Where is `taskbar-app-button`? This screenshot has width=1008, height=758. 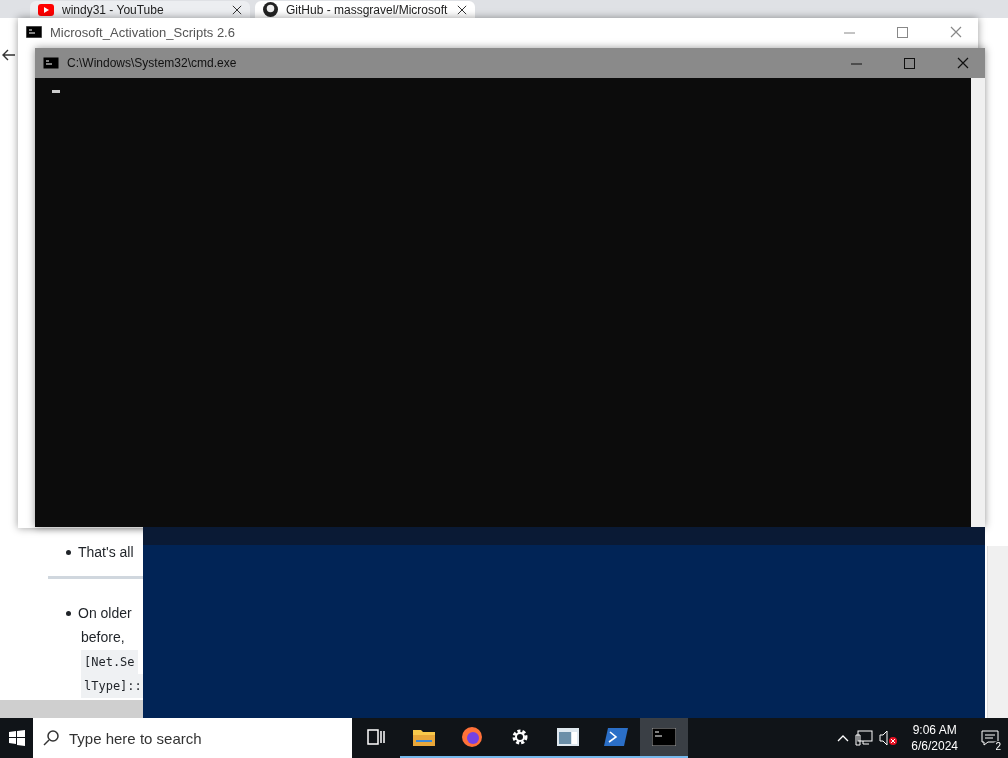 taskbar-app-button is located at coordinates (664, 738).